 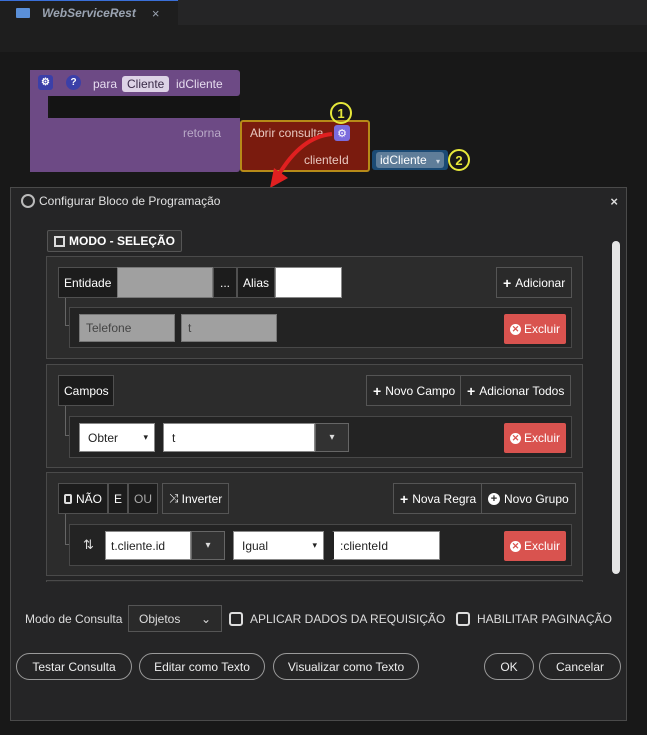 What do you see at coordinates (127, 328) in the screenshot?
I see `entity-row-name: Telefone` at bounding box center [127, 328].